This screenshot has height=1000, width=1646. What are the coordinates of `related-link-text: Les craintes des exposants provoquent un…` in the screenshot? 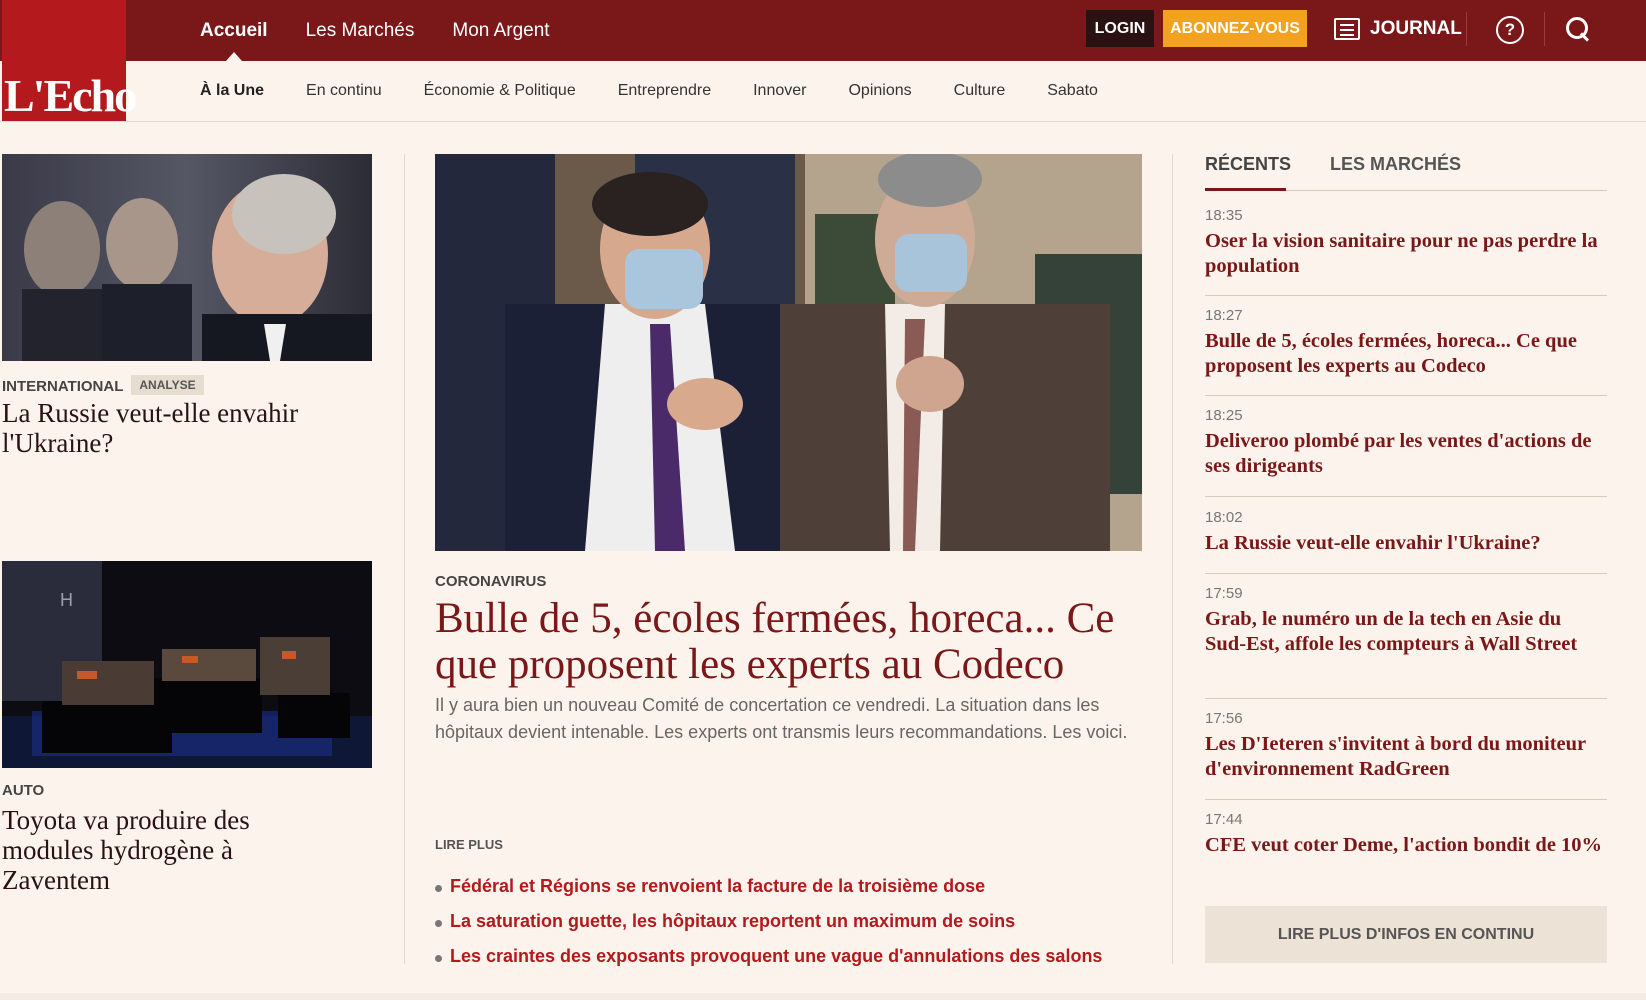 It's located at (776, 955).